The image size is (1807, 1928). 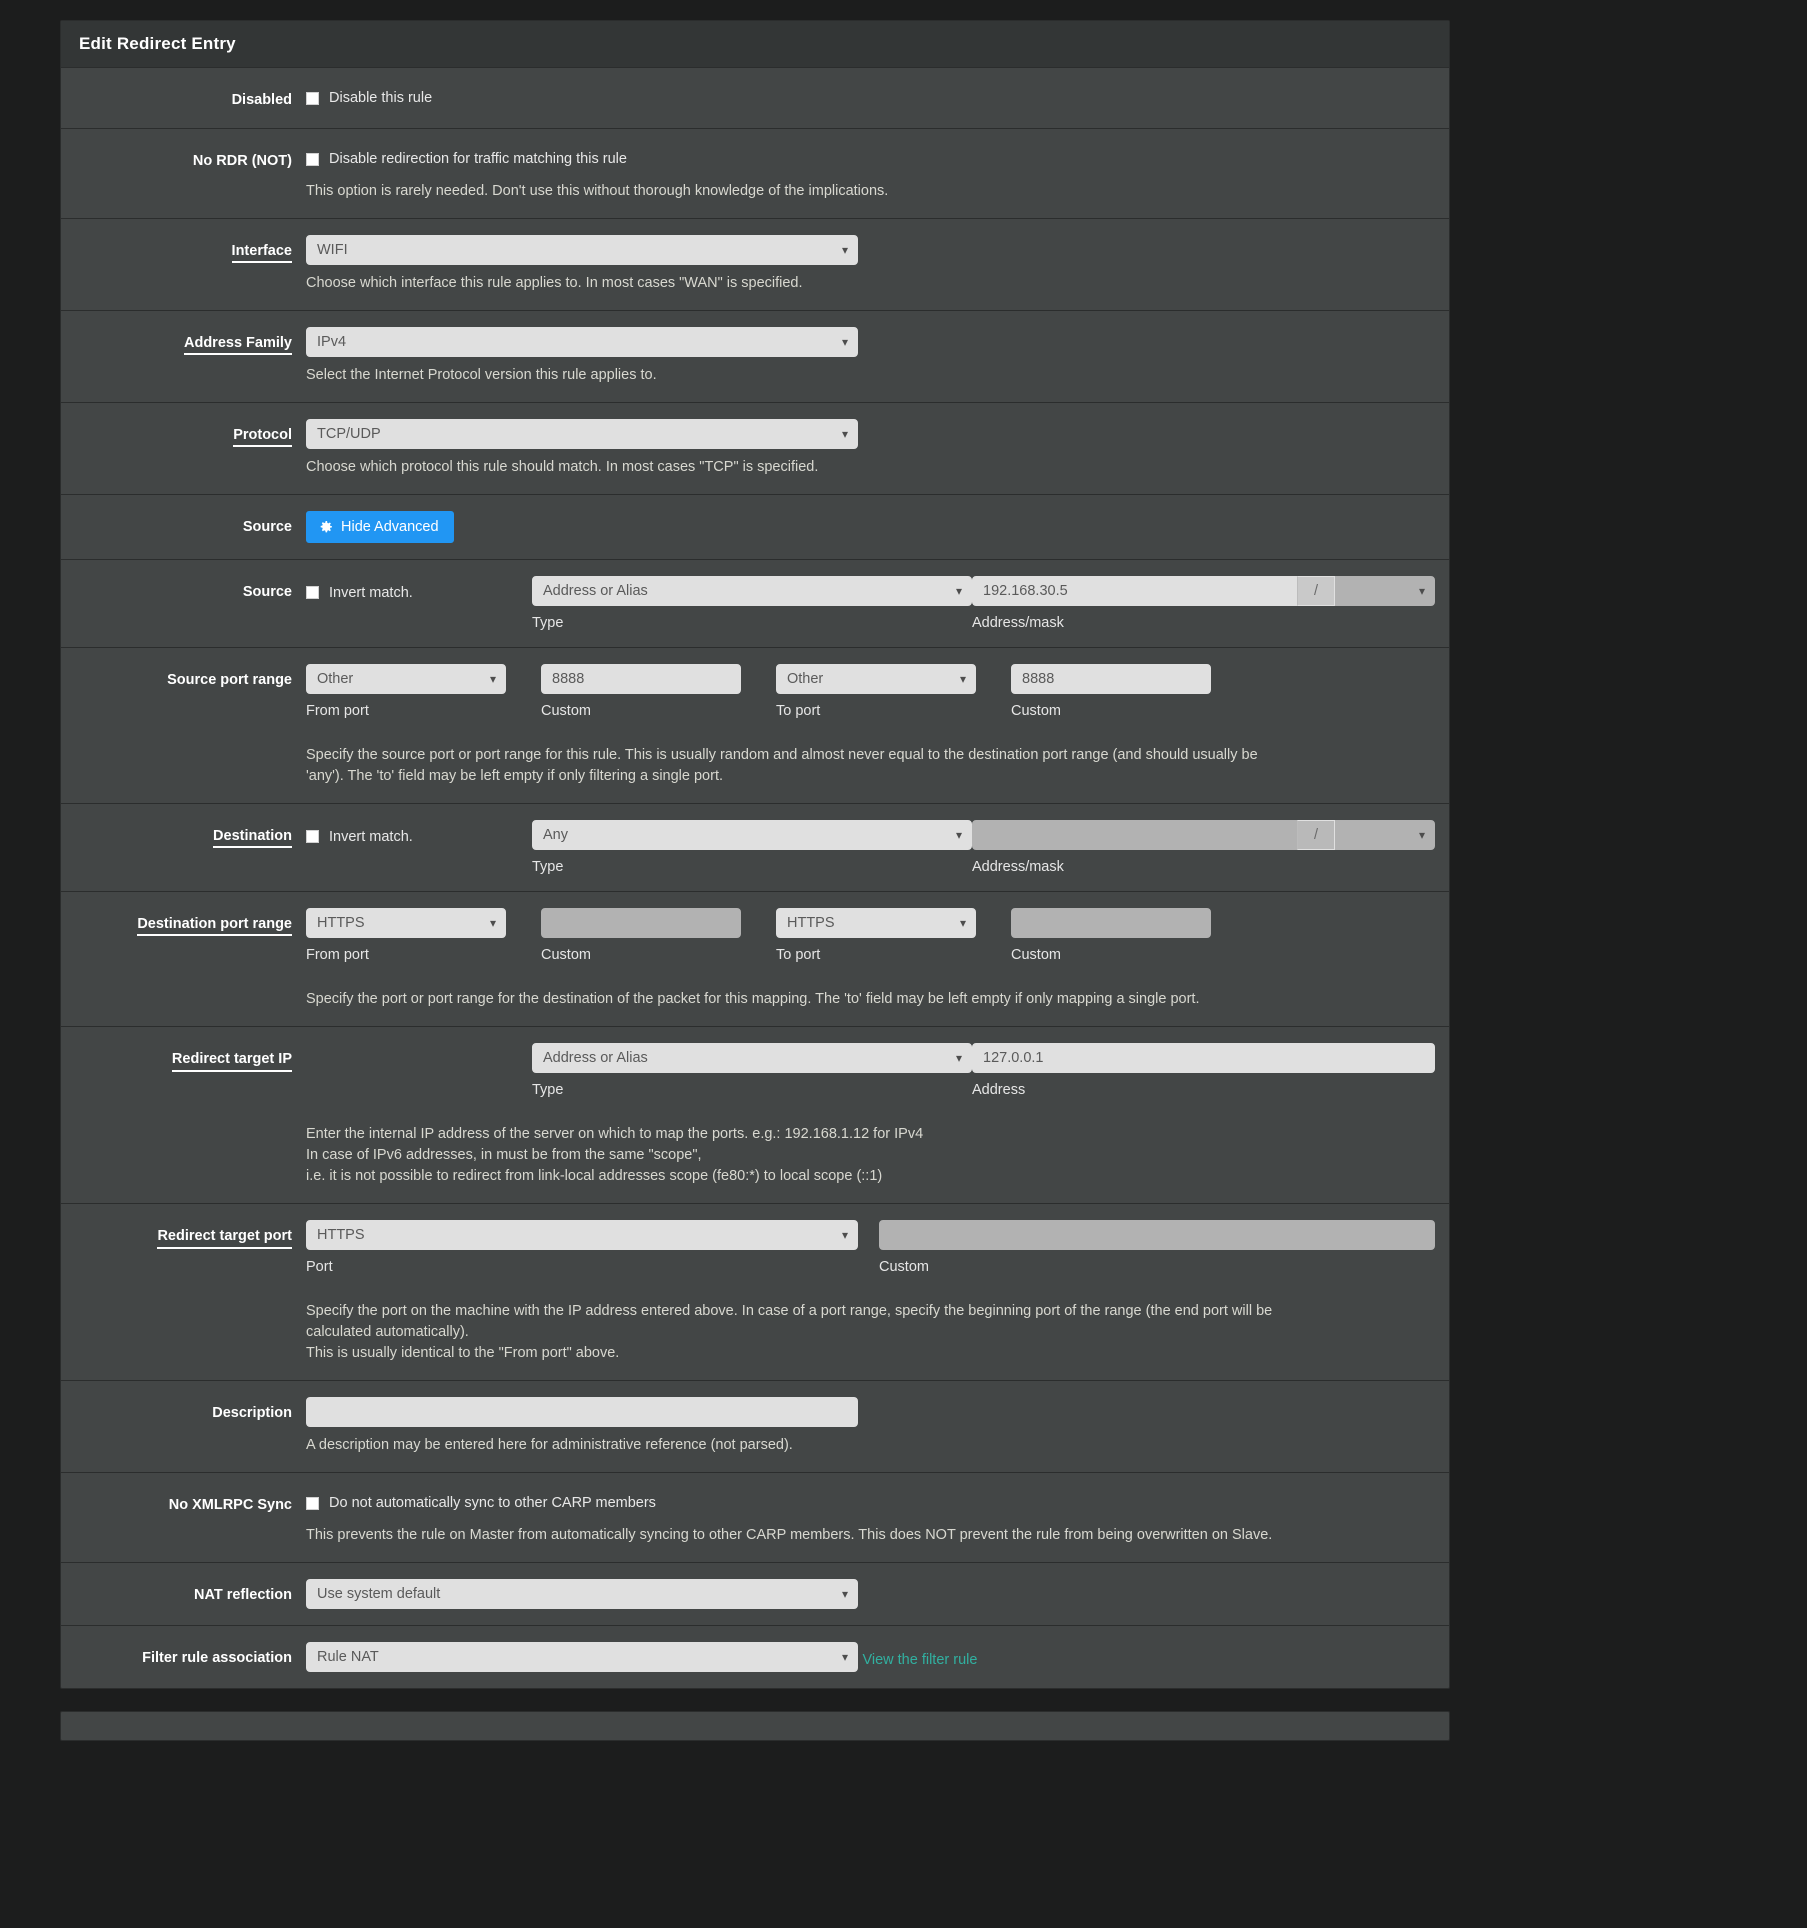 I want to click on source-mask-select: ▾, so click(x=1385, y=591).